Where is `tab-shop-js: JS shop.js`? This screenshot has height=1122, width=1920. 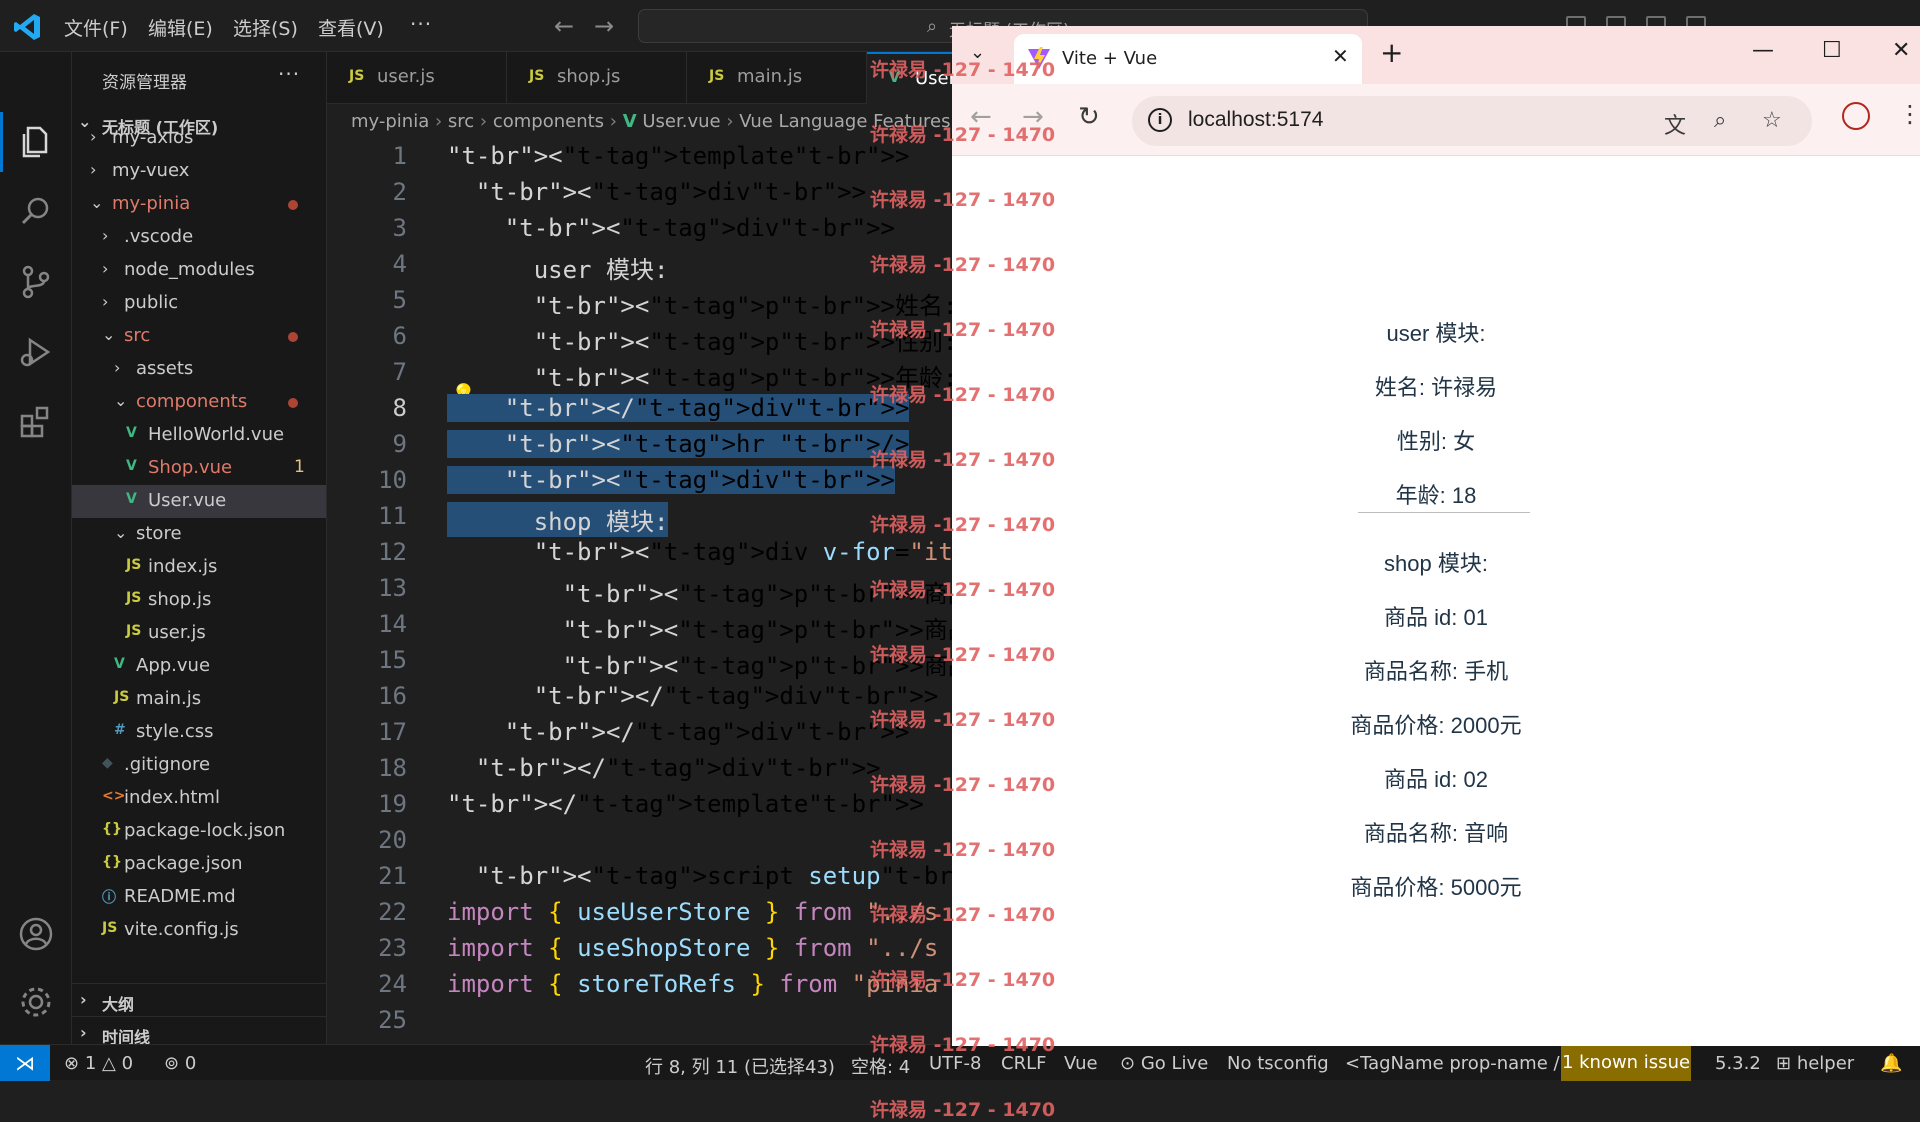 tab-shop-js: JS shop.js is located at coordinates (597, 78).